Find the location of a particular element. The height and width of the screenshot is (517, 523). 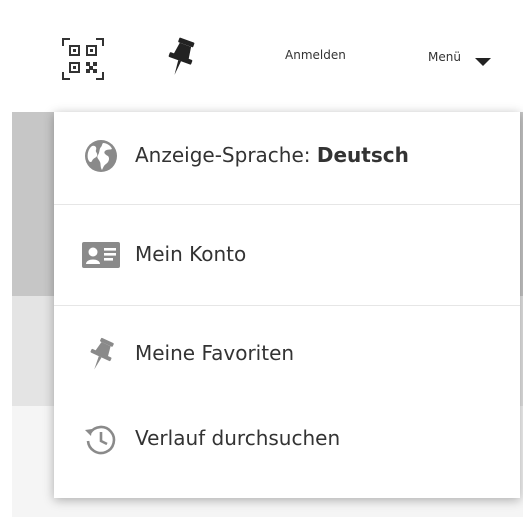

display-language-label: Anzeige-Sprache: is located at coordinates (226, 155).